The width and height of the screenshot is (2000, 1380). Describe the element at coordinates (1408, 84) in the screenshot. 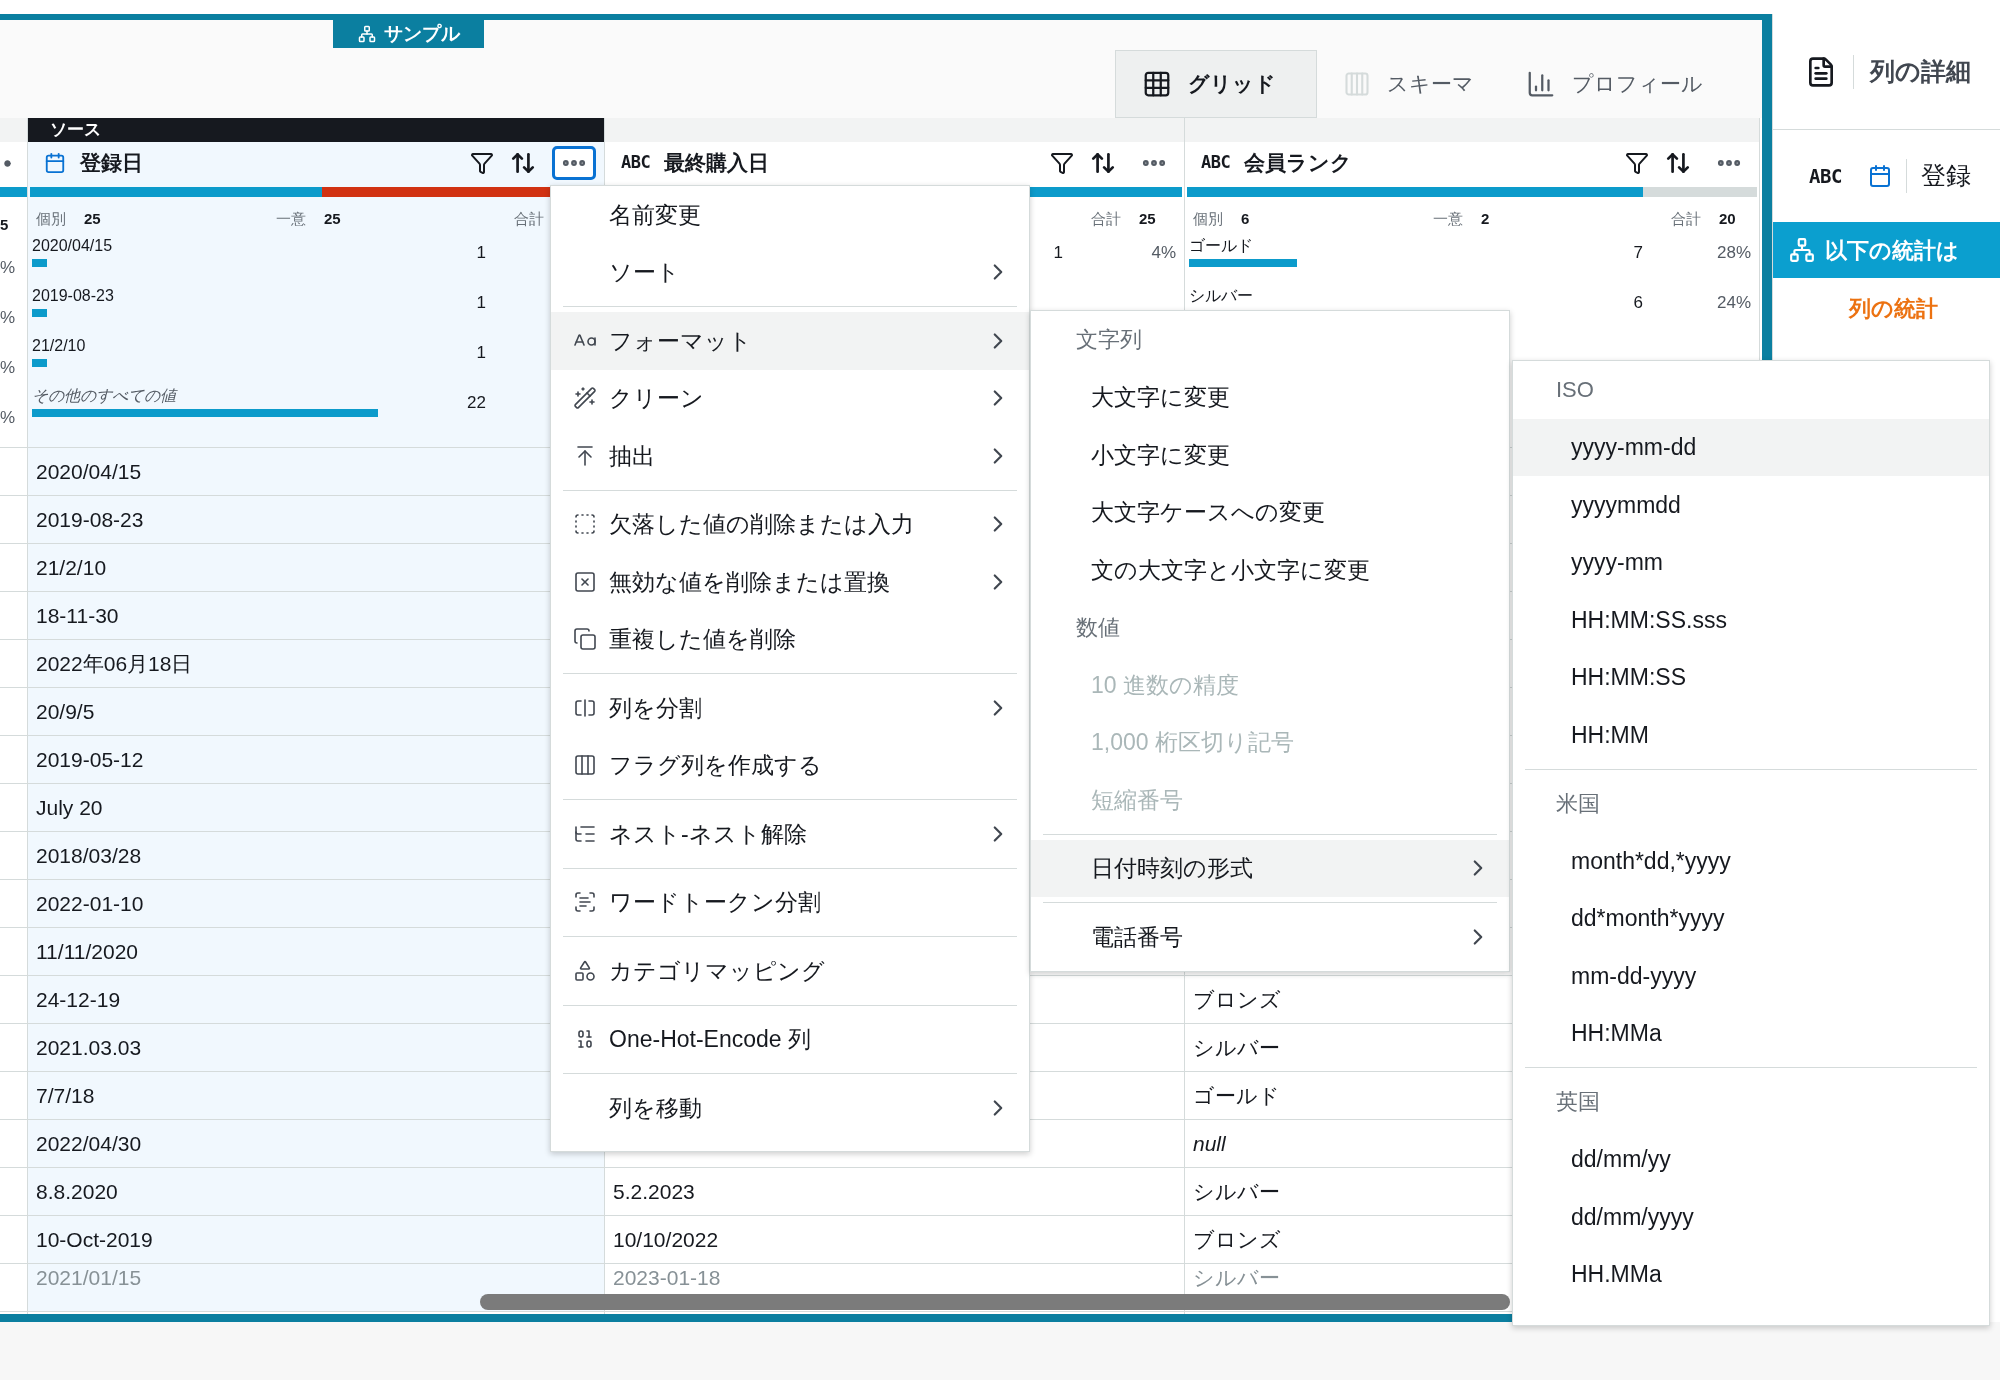

I see `view-tab: スキーマ` at that location.